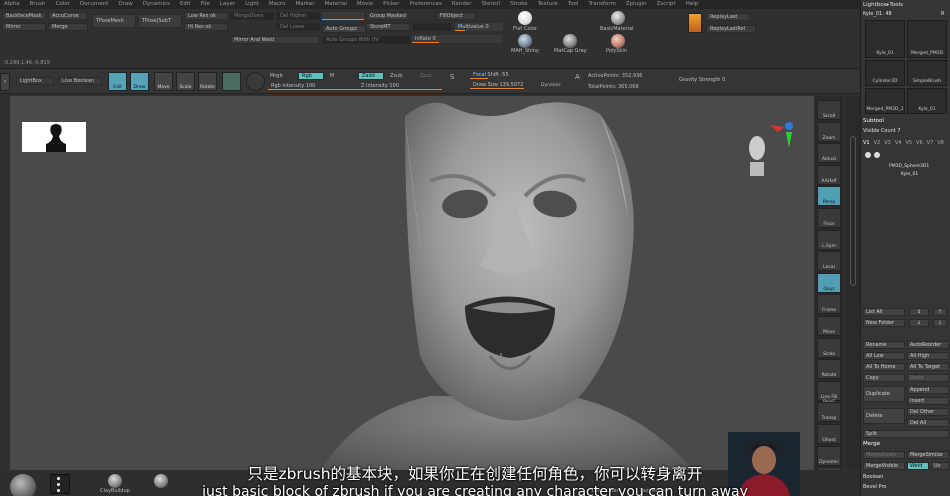 Image resolution: width=950 pixels, height=496 pixels. What do you see at coordinates (205, 4) in the screenshot?
I see `menu-item: File` at bounding box center [205, 4].